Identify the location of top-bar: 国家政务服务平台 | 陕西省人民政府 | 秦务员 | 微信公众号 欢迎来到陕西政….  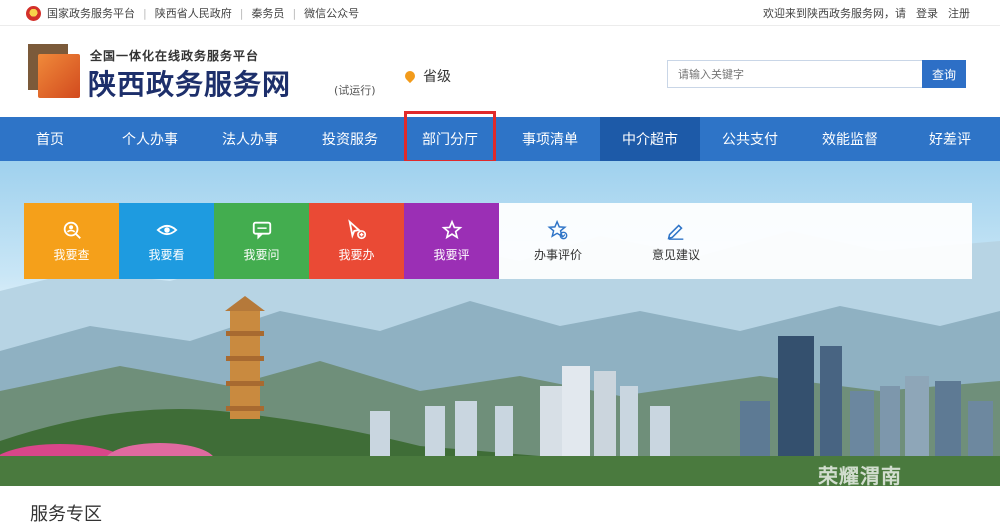
(500, 13).